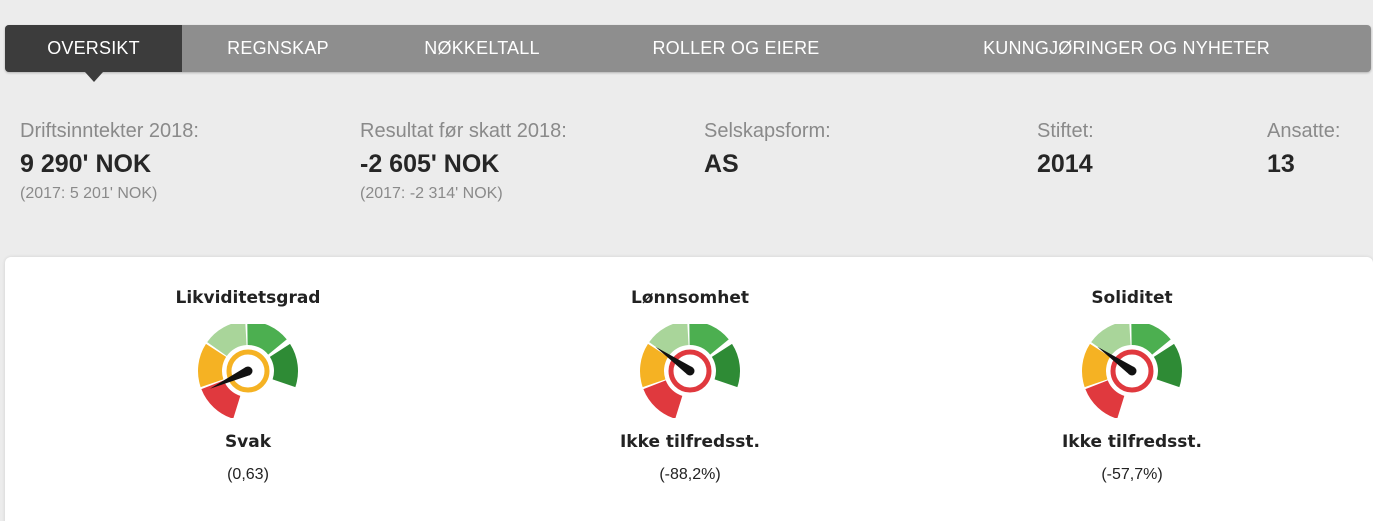 Image resolution: width=1373 pixels, height=521 pixels. I want to click on metric-title: Likviditetsgrad, so click(248, 298).